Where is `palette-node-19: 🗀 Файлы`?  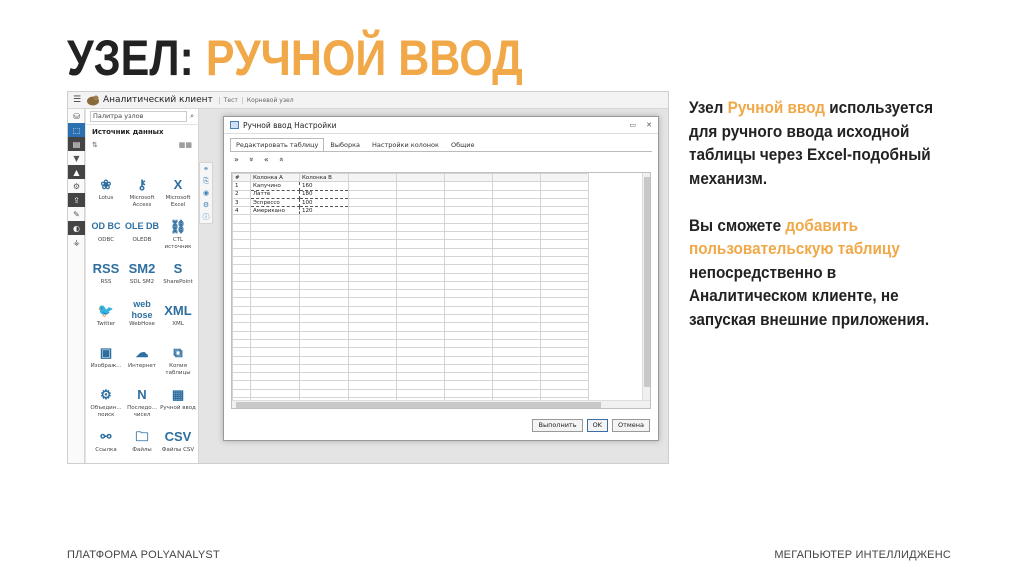 palette-node-19: 🗀 Файлы is located at coordinates (142, 444).